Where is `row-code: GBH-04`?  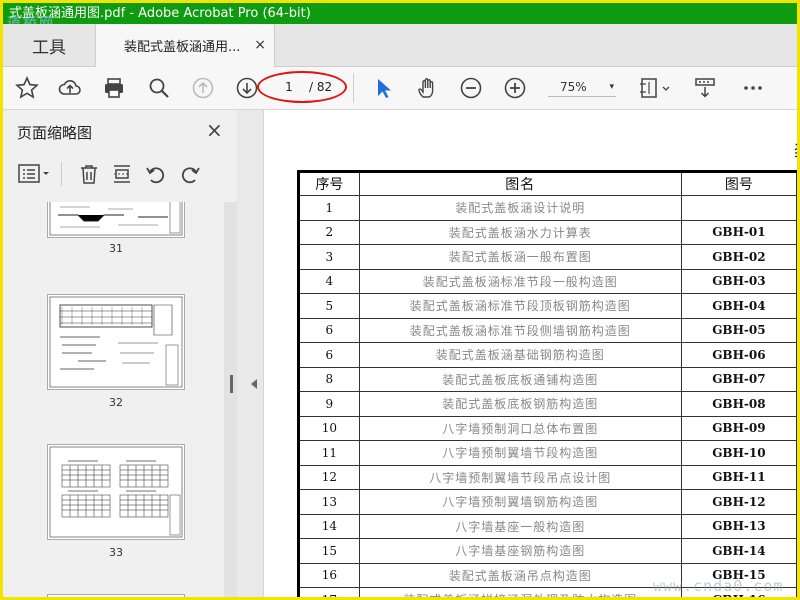
row-code: GBH-04 is located at coordinates (738, 306).